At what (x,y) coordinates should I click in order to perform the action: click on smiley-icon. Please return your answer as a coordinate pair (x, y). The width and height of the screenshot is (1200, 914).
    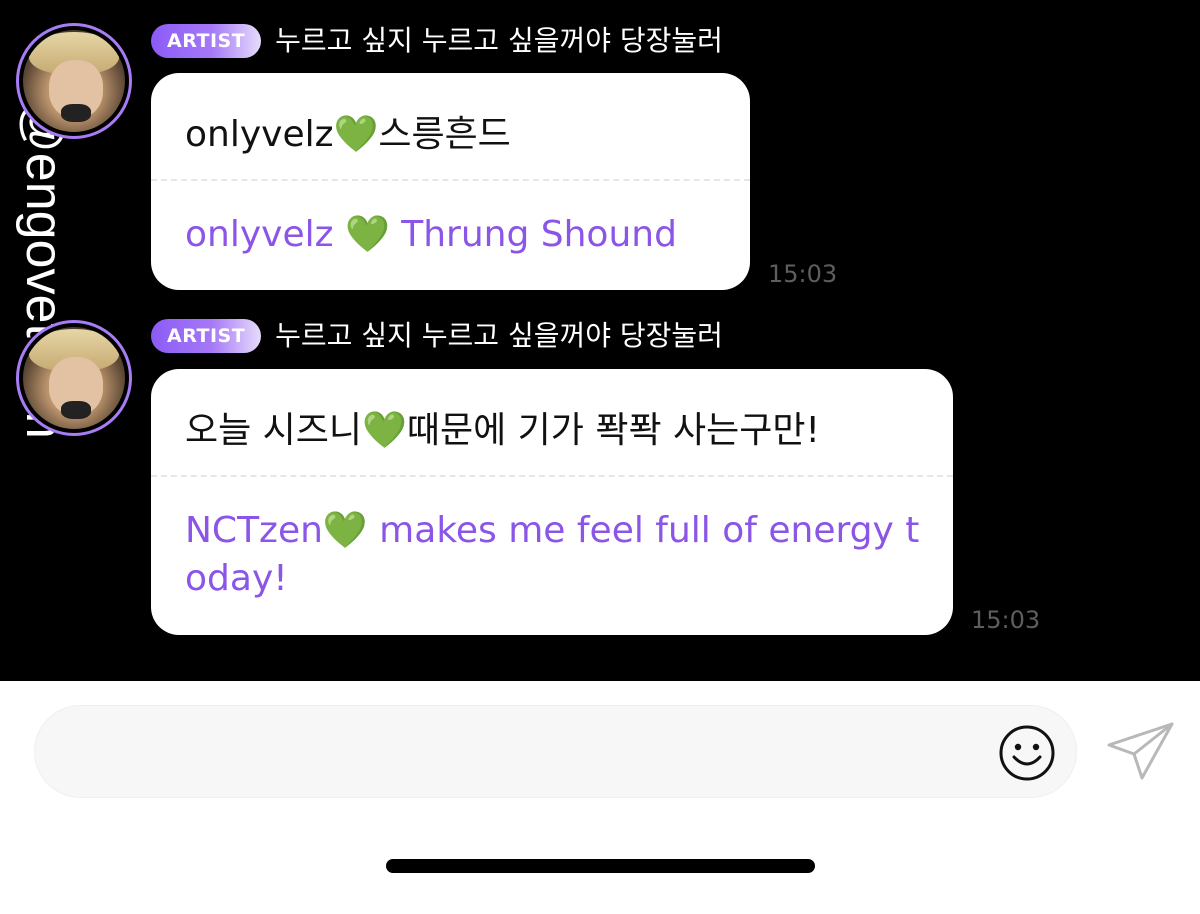
    Looking at the image, I should click on (1027, 753).